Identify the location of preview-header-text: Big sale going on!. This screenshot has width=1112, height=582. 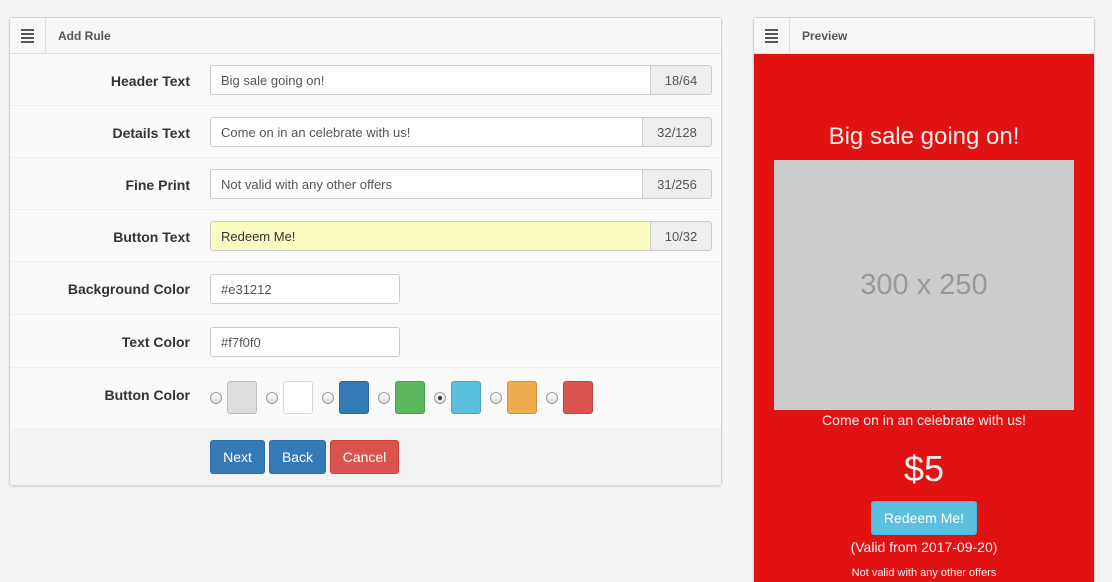
(924, 136).